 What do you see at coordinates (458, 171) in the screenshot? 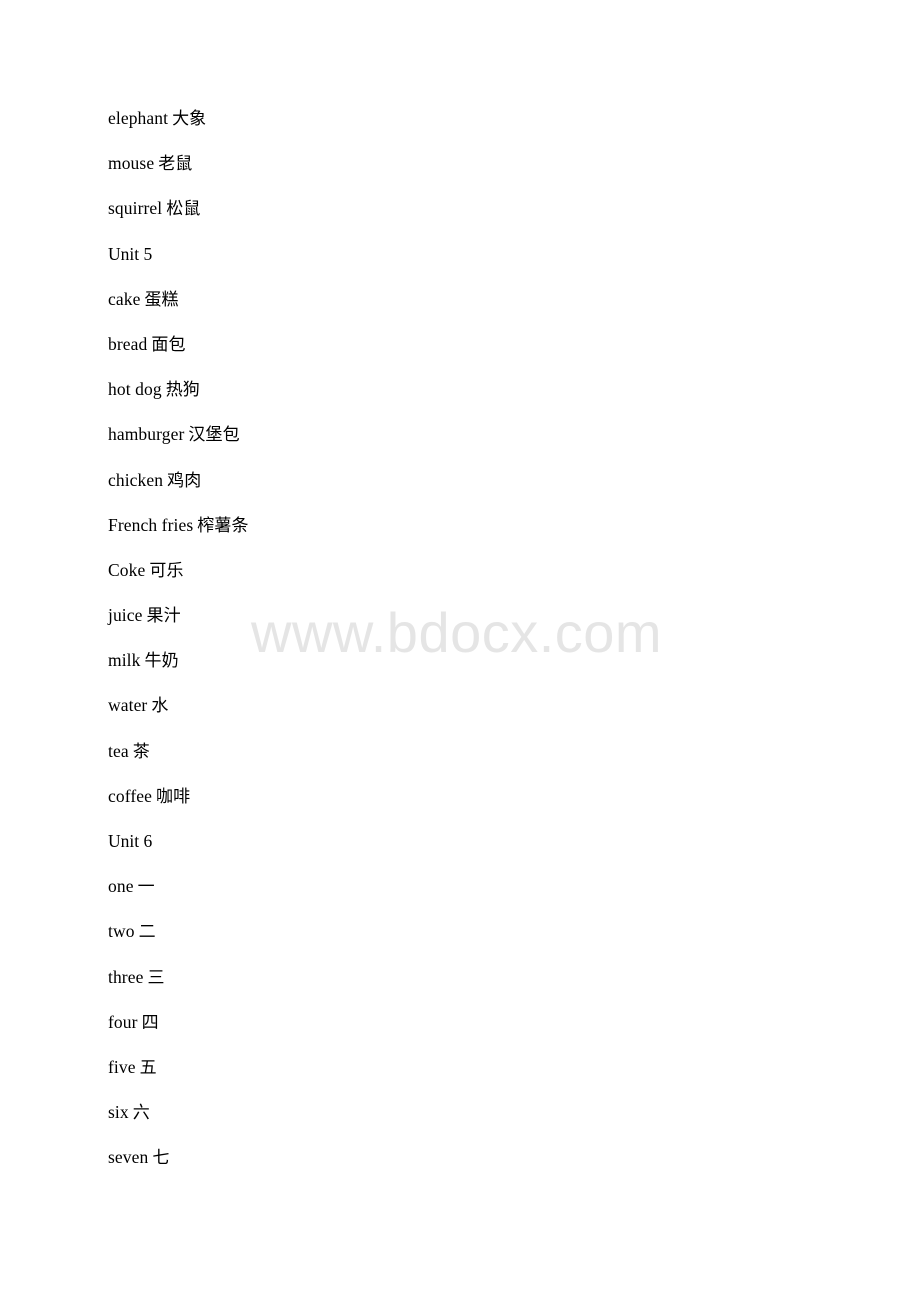
I see `vocabulary-entry: mouse 老鼠` at bounding box center [458, 171].